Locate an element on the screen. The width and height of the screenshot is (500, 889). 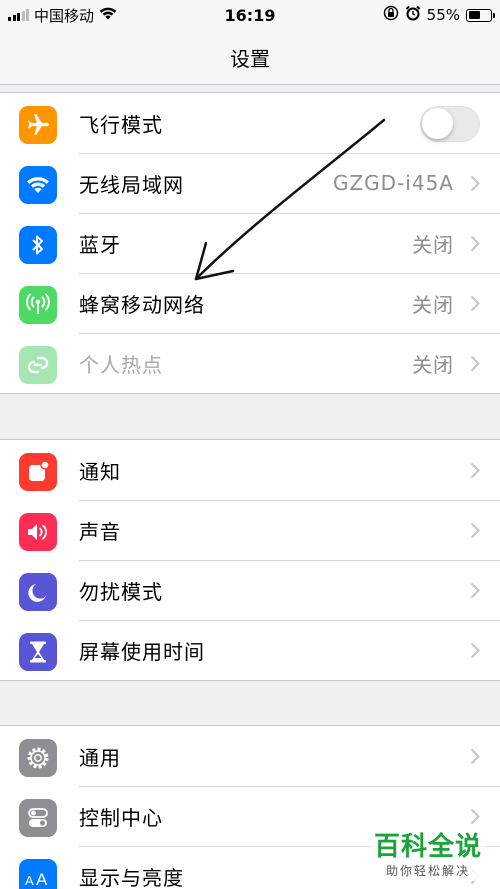
settings-row-screen-time: 屏幕使用时间 is located at coordinates (250, 650).